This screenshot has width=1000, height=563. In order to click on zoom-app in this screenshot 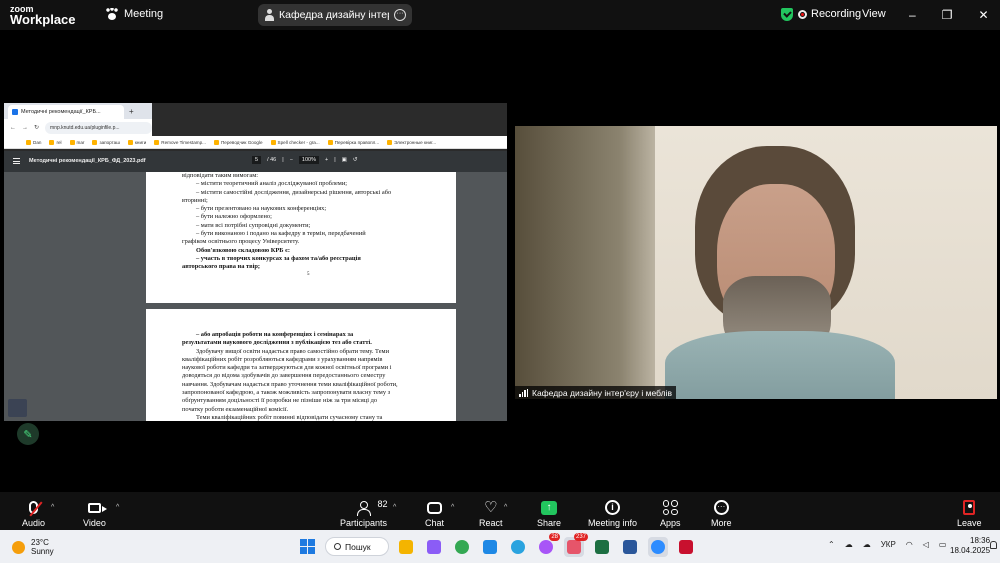, I will do `click(658, 547)`.